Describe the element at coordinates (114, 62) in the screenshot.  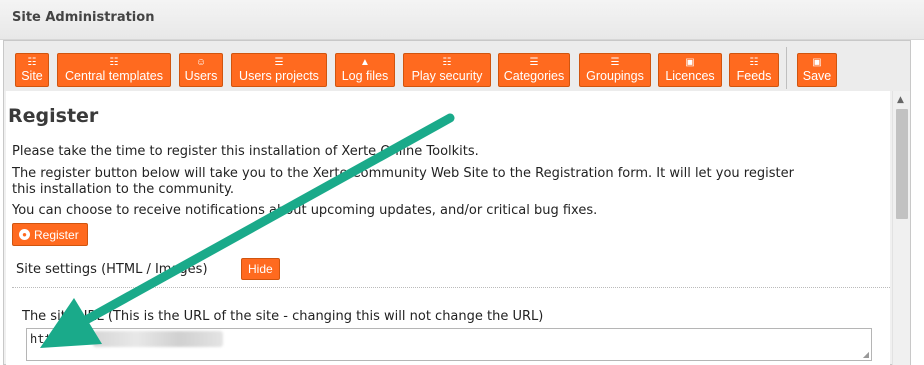
I see `templates-icon: ☷` at that location.